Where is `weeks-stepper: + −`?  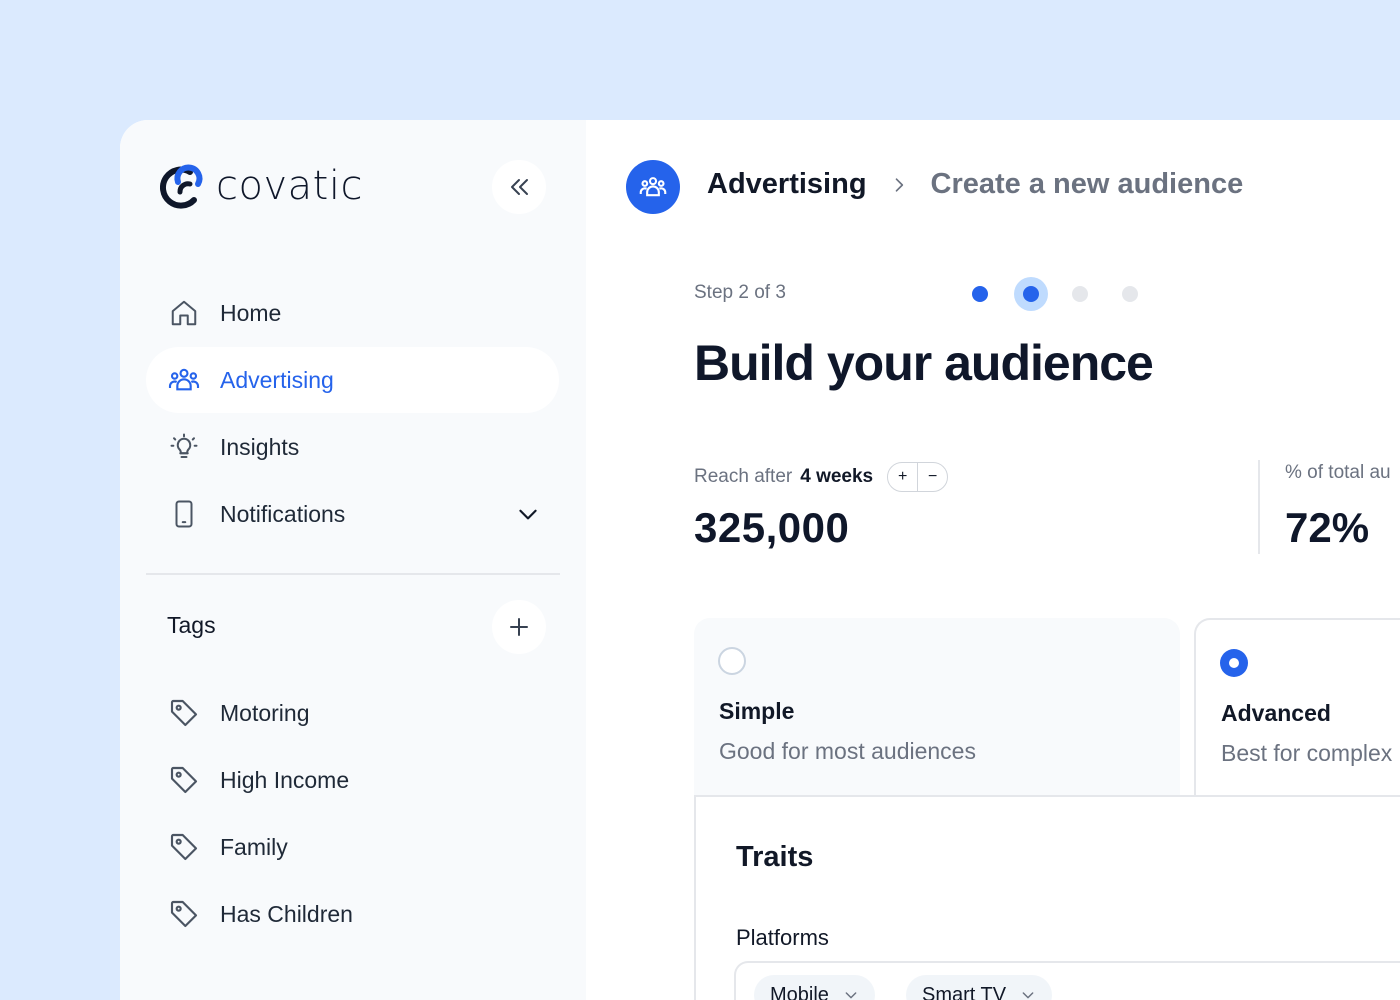 weeks-stepper: + − is located at coordinates (918, 477).